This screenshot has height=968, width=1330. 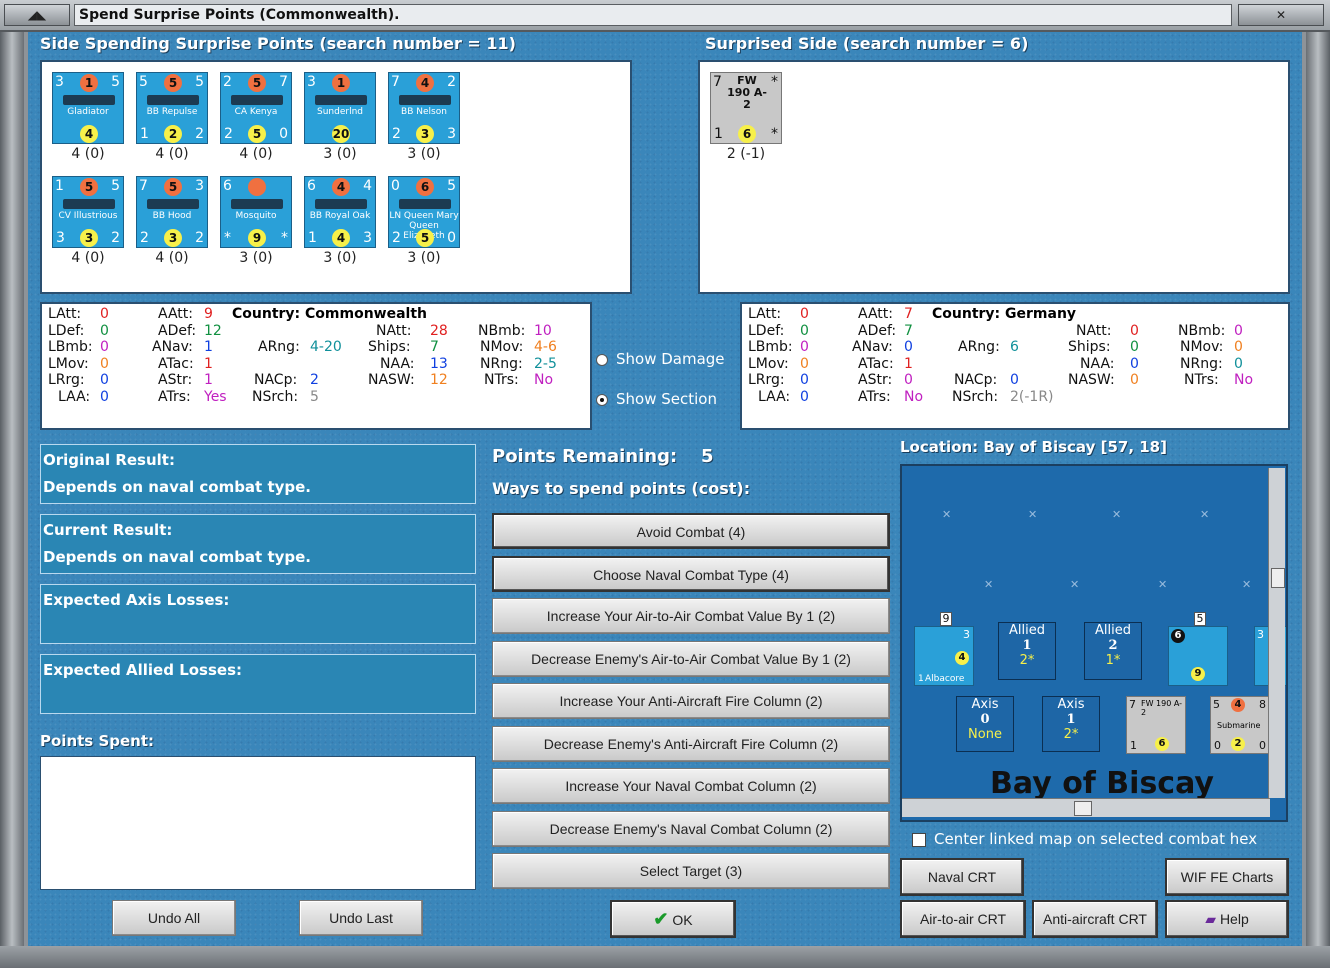 I want to click on stat-value-anav: 1, so click(x=208, y=347).